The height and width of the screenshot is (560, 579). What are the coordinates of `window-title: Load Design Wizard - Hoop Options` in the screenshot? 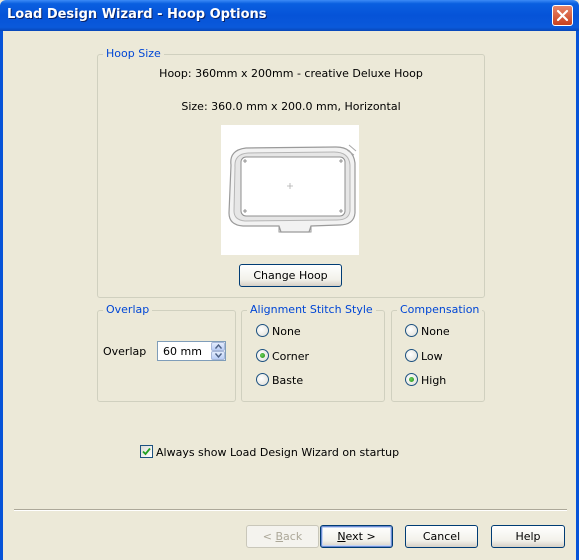 It's located at (137, 14).